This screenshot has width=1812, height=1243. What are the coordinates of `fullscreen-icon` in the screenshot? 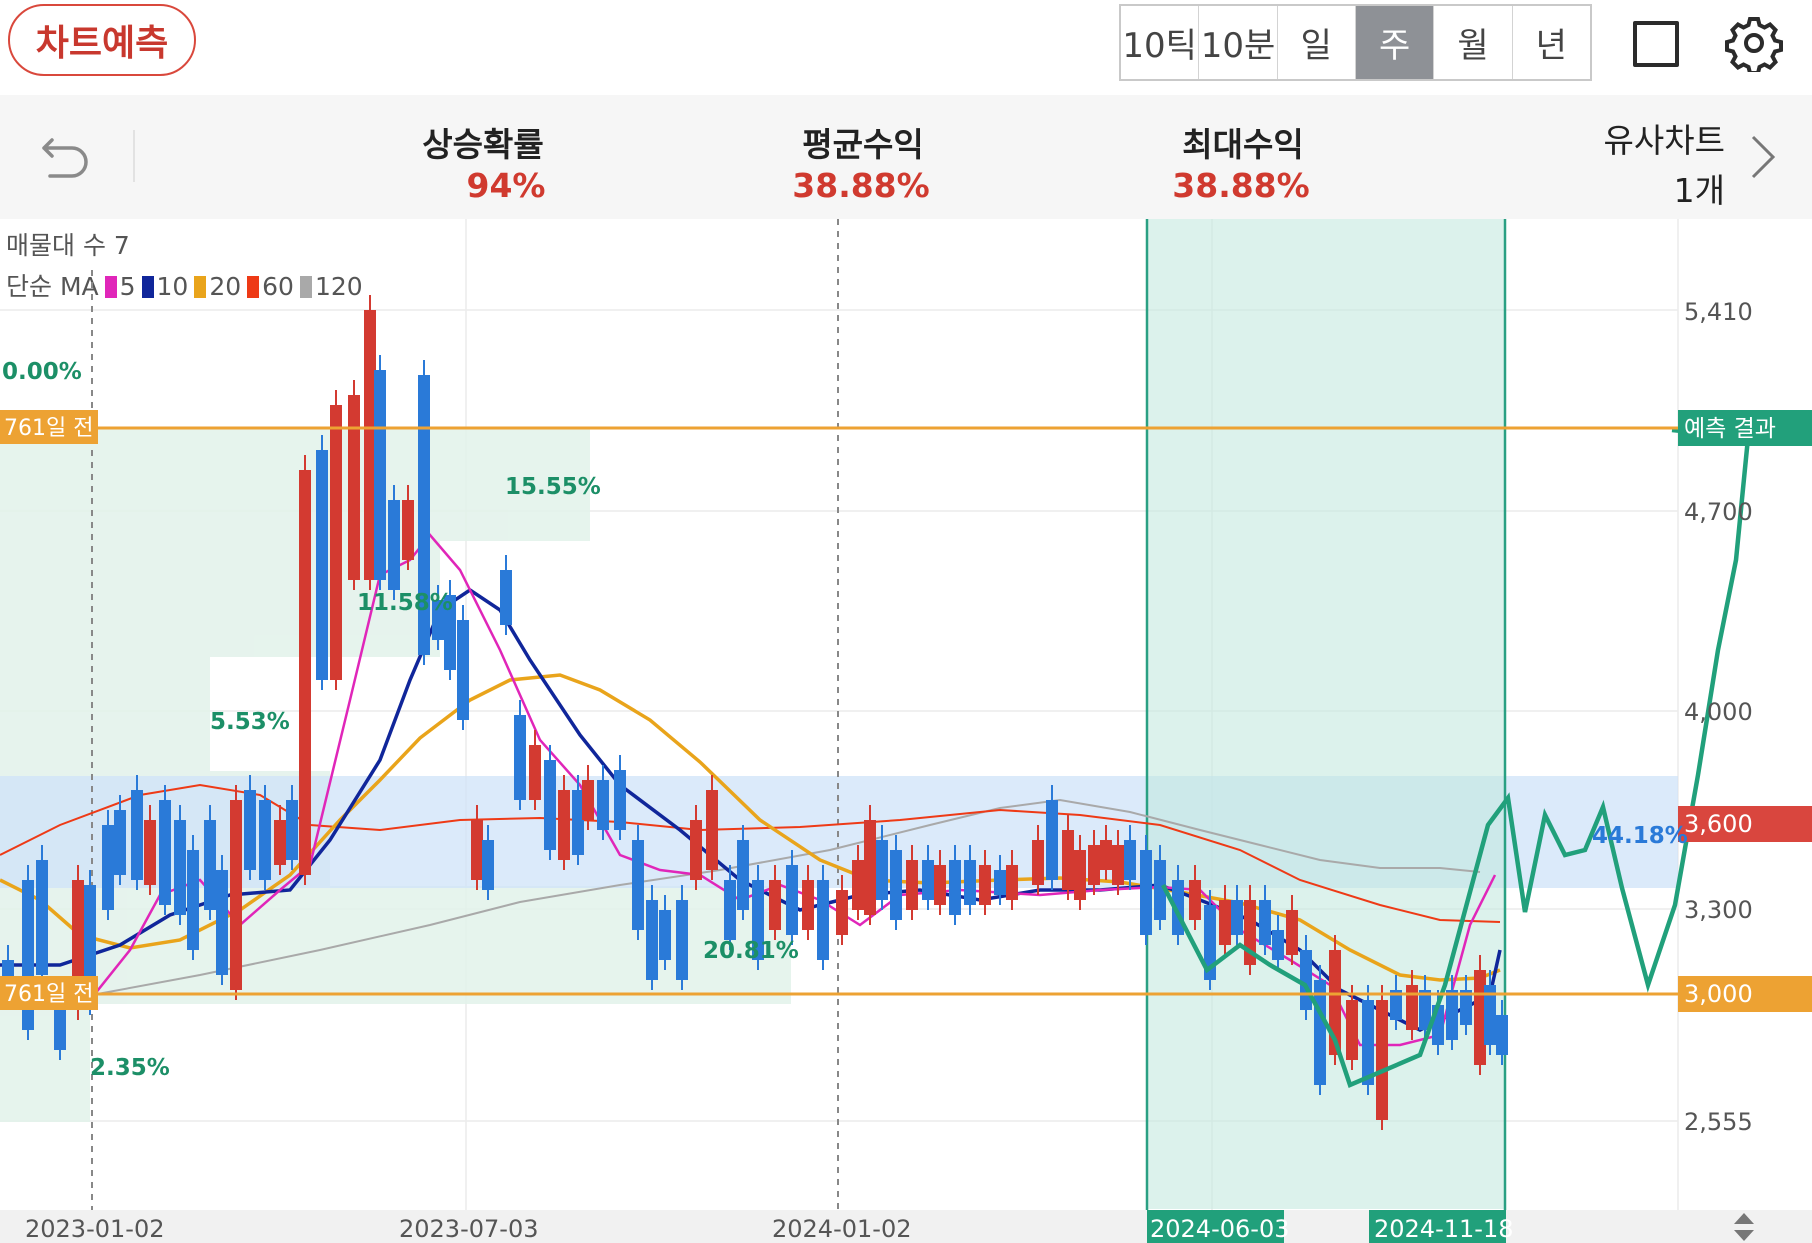 It's located at (1656, 44).